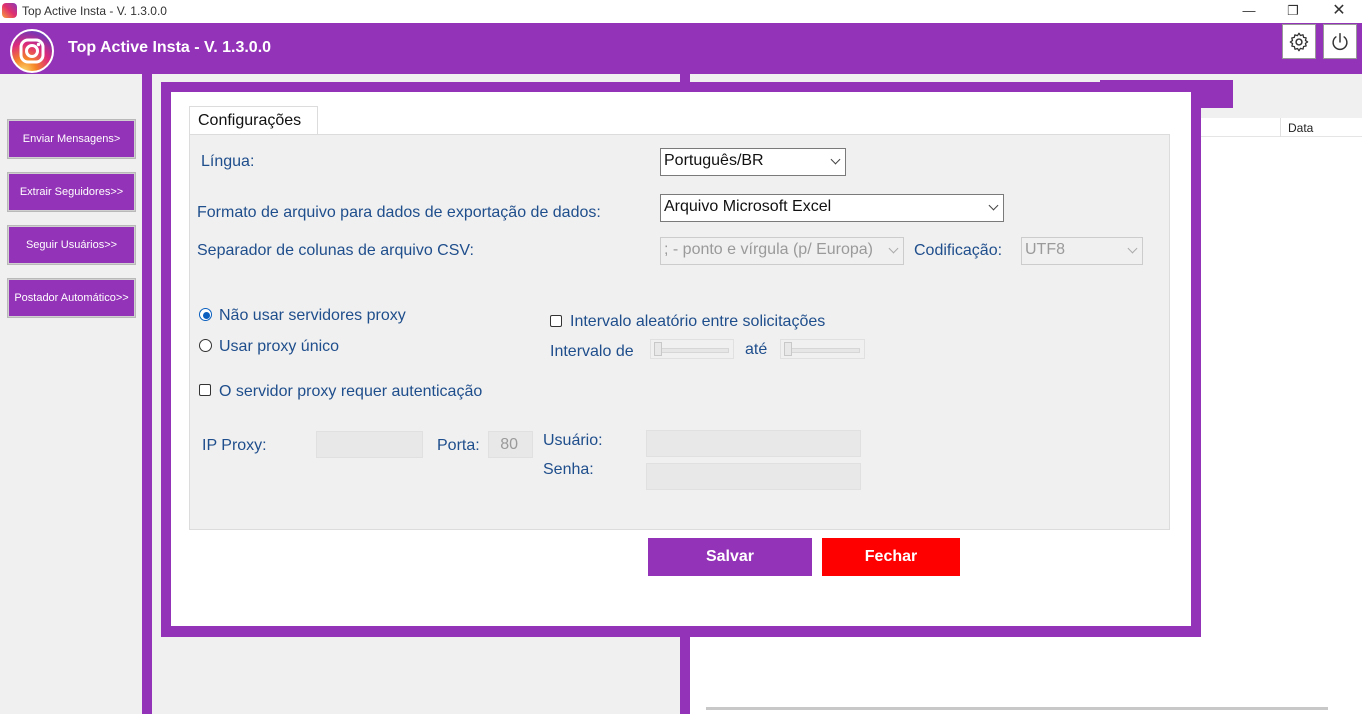  What do you see at coordinates (94, 11) in the screenshot?
I see `window-title: Top Active Insta - V. 1.3.0.0` at bounding box center [94, 11].